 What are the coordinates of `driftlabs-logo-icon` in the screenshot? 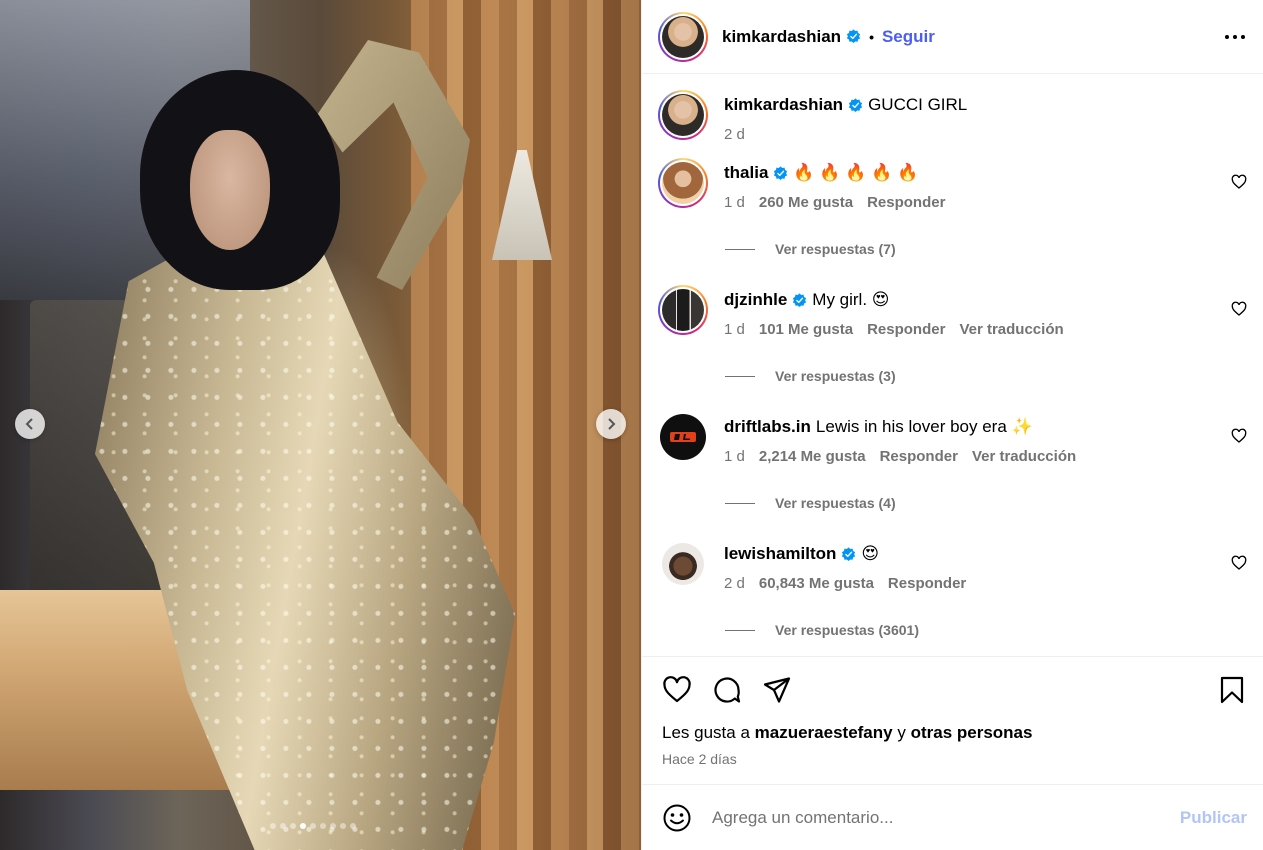 It's located at (683, 437).